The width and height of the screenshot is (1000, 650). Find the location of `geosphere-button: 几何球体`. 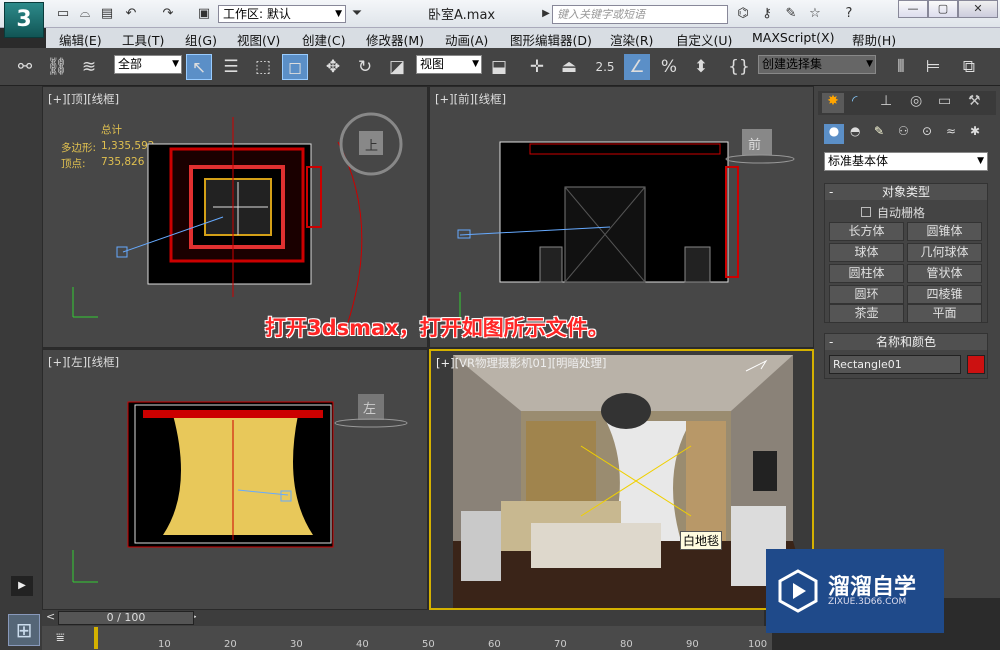

geosphere-button: 几何球体 is located at coordinates (944, 252).